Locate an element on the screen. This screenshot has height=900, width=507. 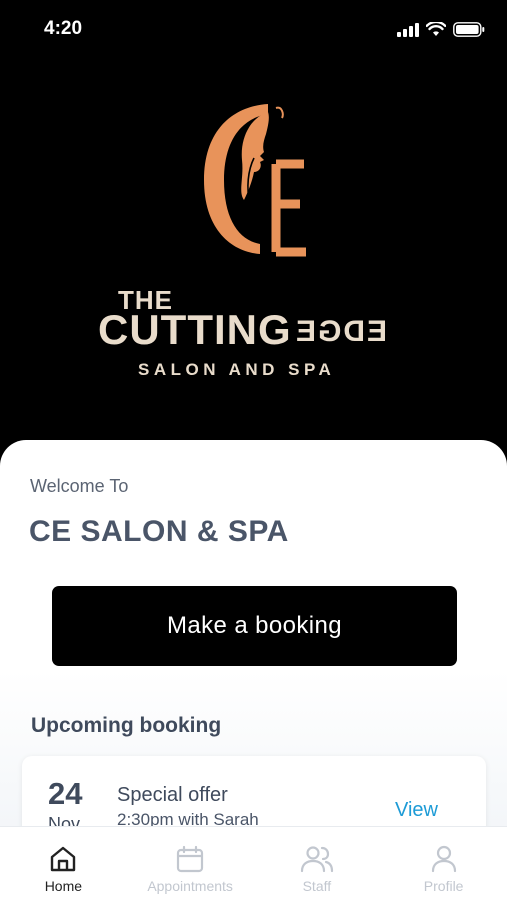
brand-line-cutting: CUTTINGEDGE is located at coordinates (242, 330).